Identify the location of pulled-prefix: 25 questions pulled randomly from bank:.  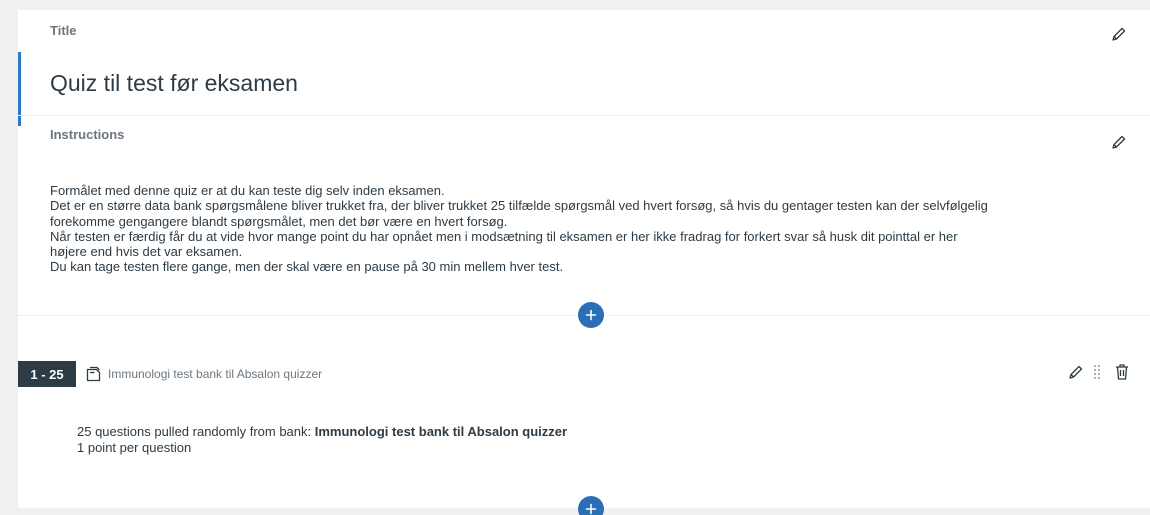
(196, 431).